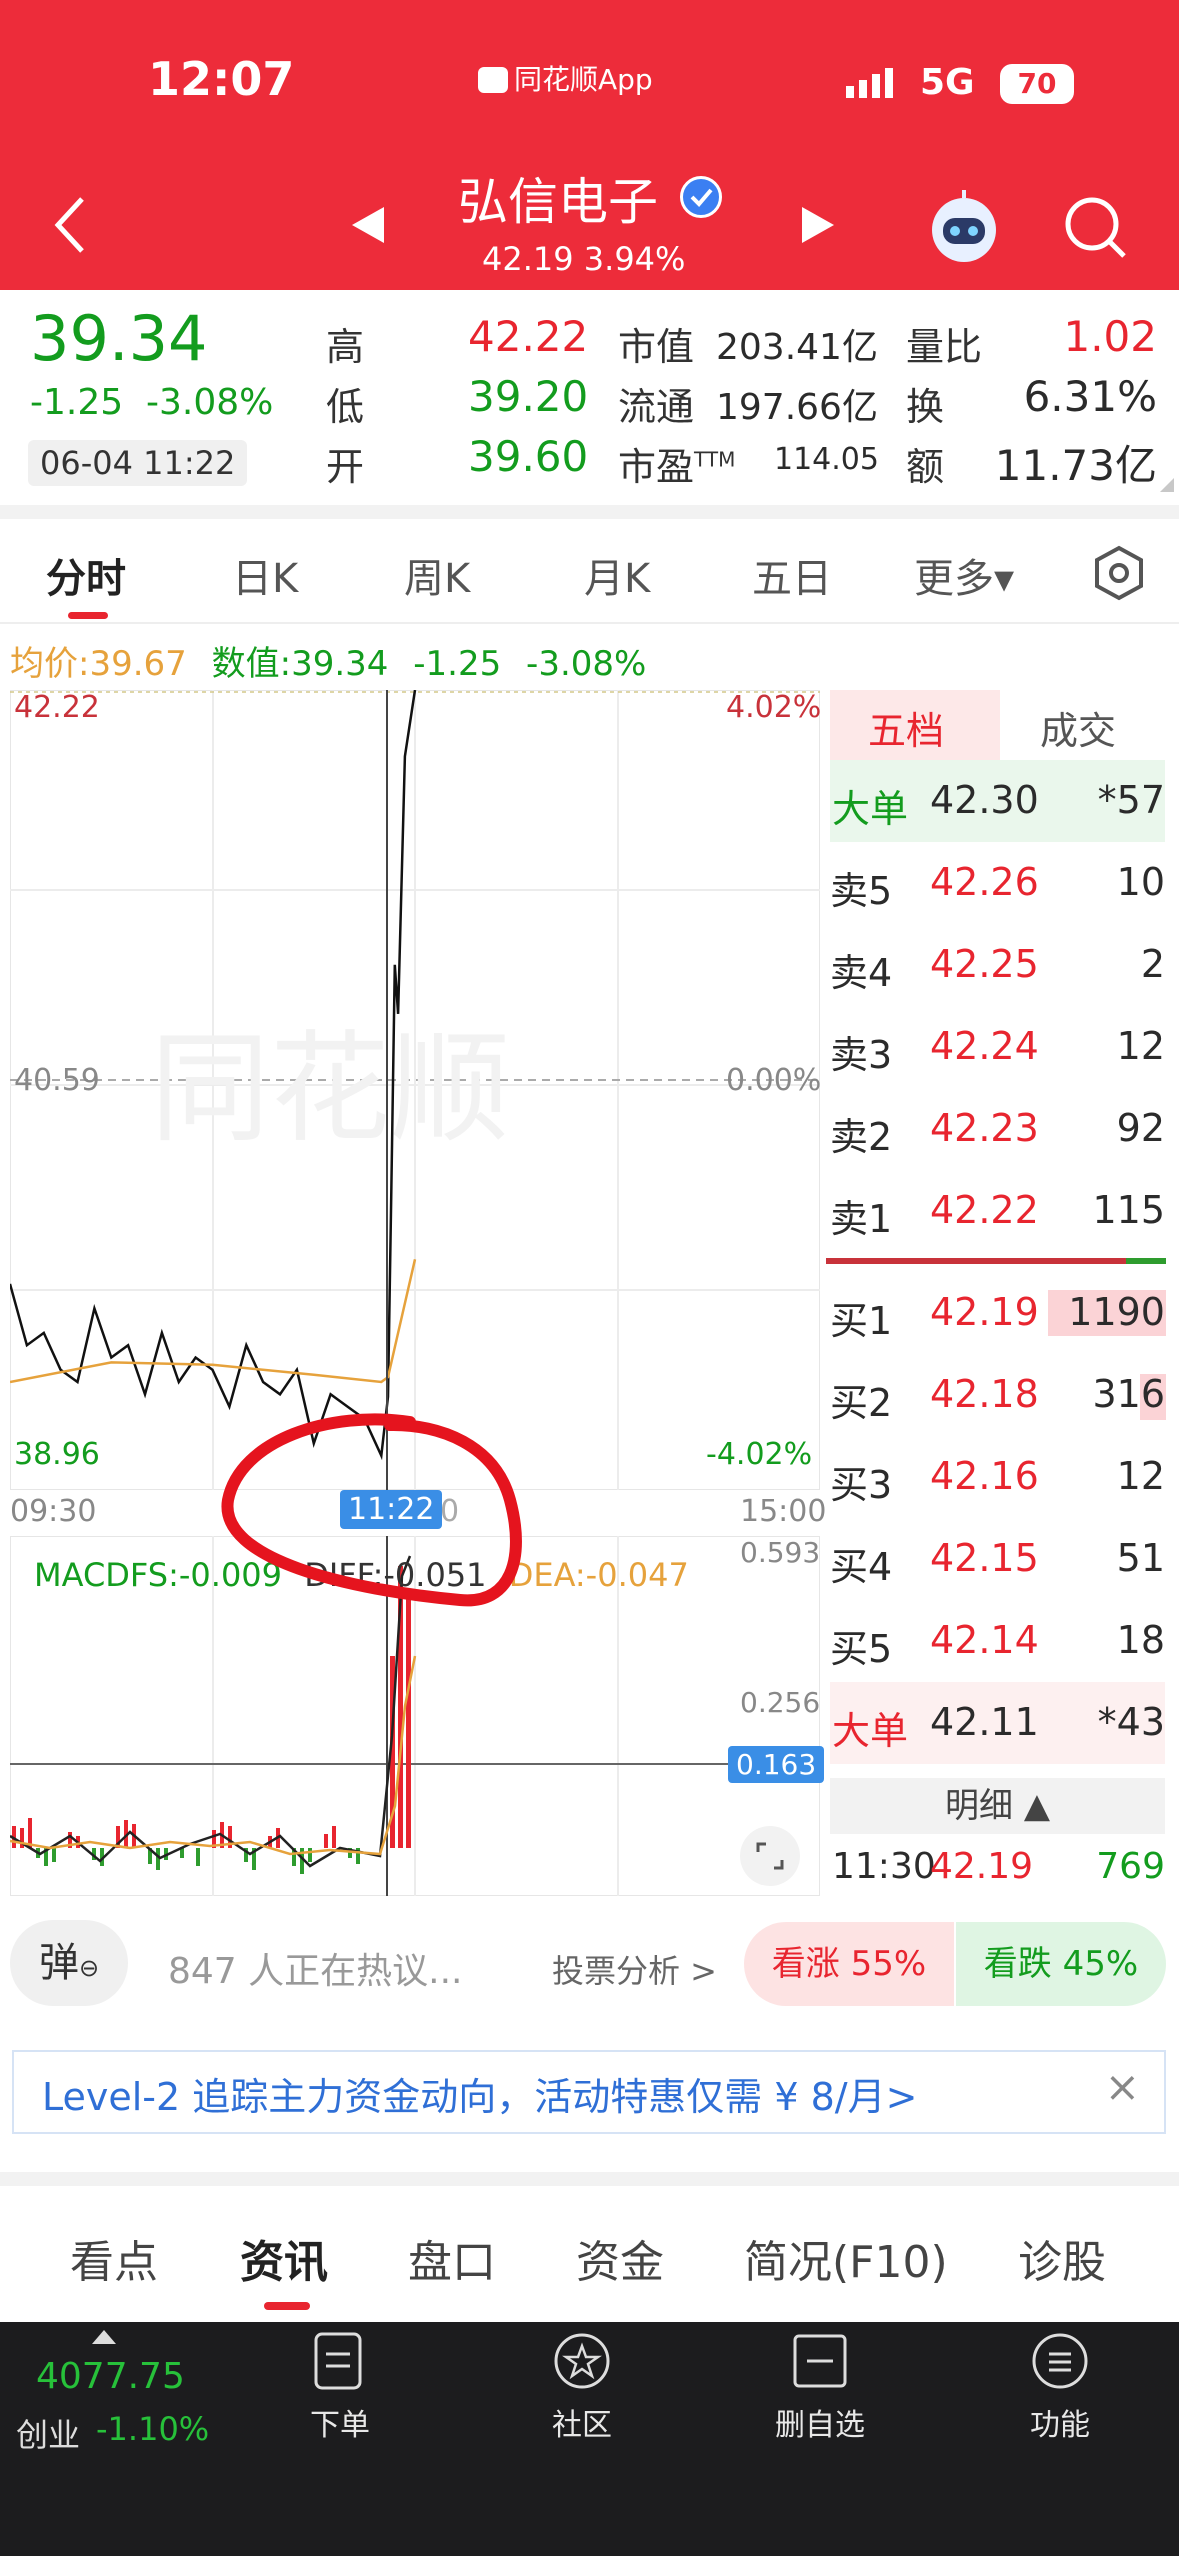 The image size is (1179, 2556). I want to click on pct-axis-bottom: -4.02%, so click(759, 1454).